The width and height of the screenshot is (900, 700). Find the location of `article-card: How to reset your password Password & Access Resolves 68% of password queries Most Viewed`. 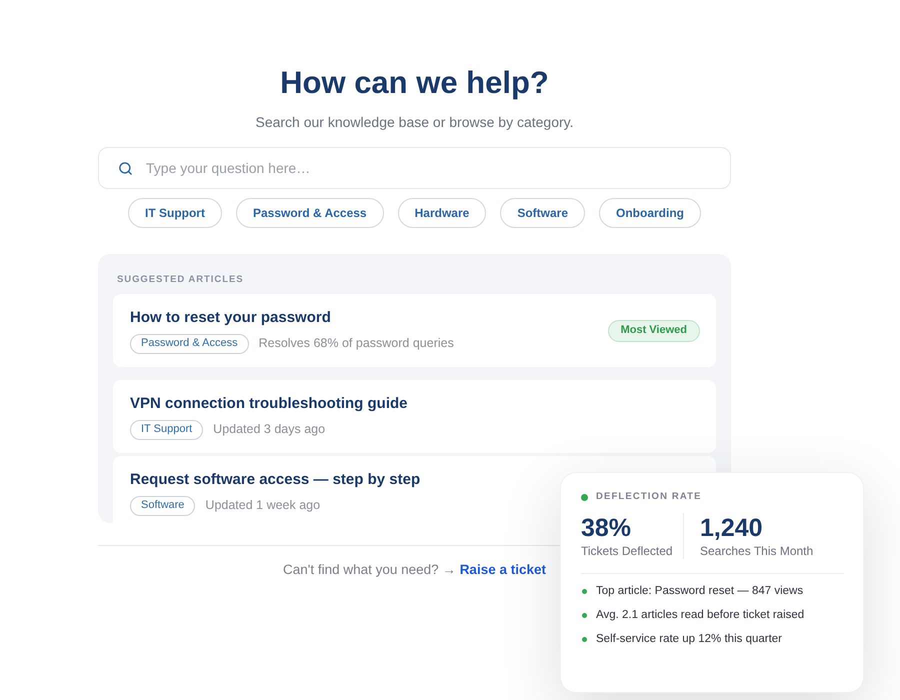

article-card: How to reset your password Password & Access Resolves 68% of password queries Most Viewed is located at coordinates (414, 330).